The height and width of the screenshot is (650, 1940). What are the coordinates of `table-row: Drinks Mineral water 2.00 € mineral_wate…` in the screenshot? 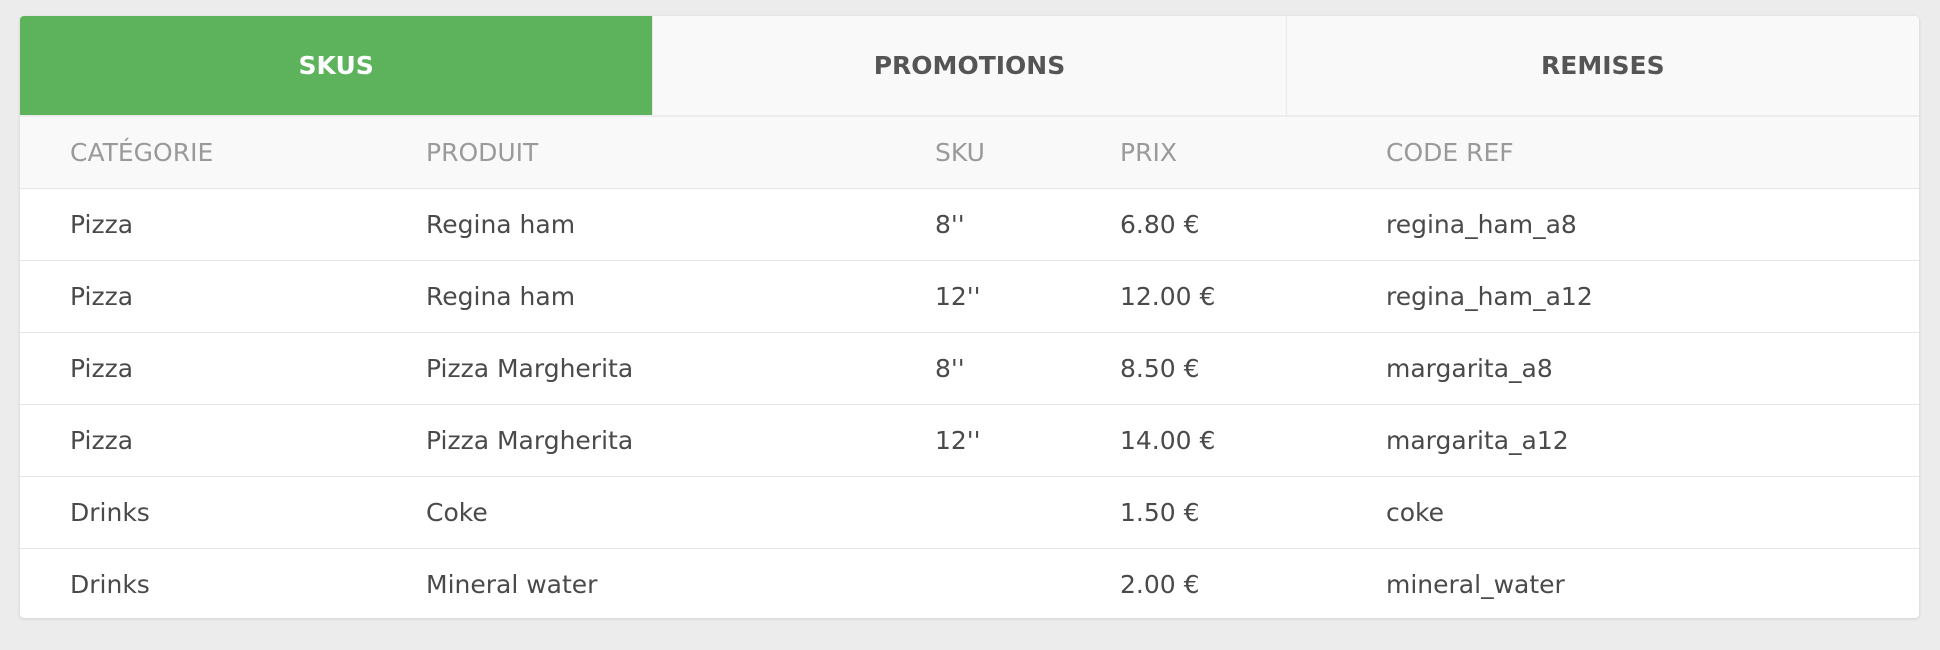 It's located at (969, 583).